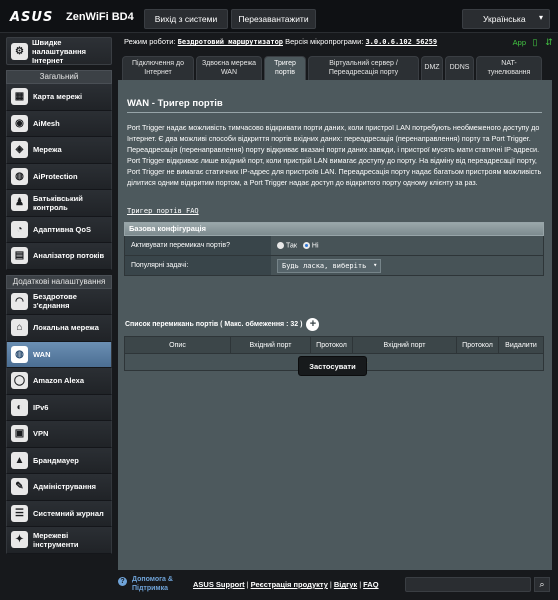  Describe the element at coordinates (273, 19) in the screenshot. I see `reboot-button: Перезавантажити` at that location.